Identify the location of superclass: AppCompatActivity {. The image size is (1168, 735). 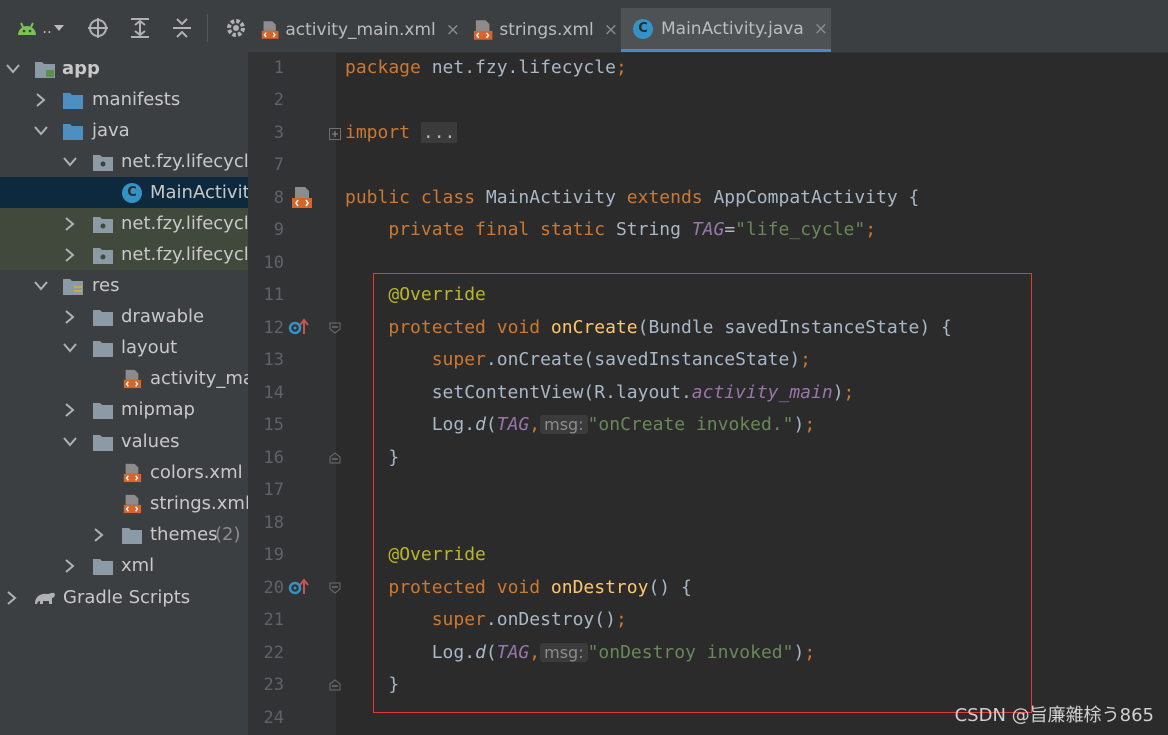
(811, 197).